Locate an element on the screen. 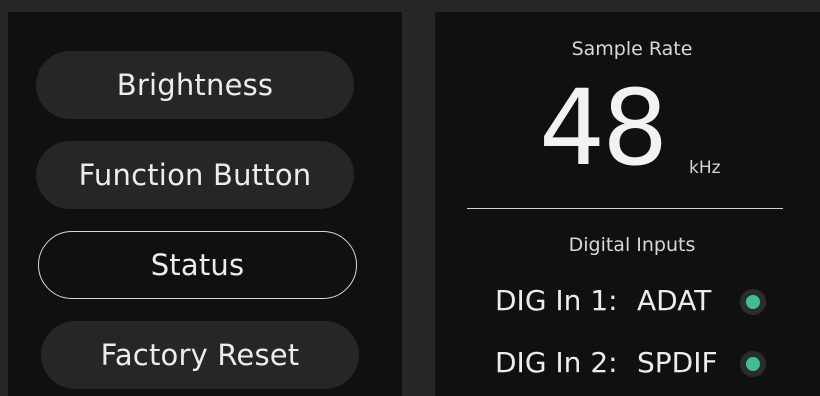 This screenshot has width=820, height=396. digital-inputs-label: Digital Inputs is located at coordinates (632, 245).